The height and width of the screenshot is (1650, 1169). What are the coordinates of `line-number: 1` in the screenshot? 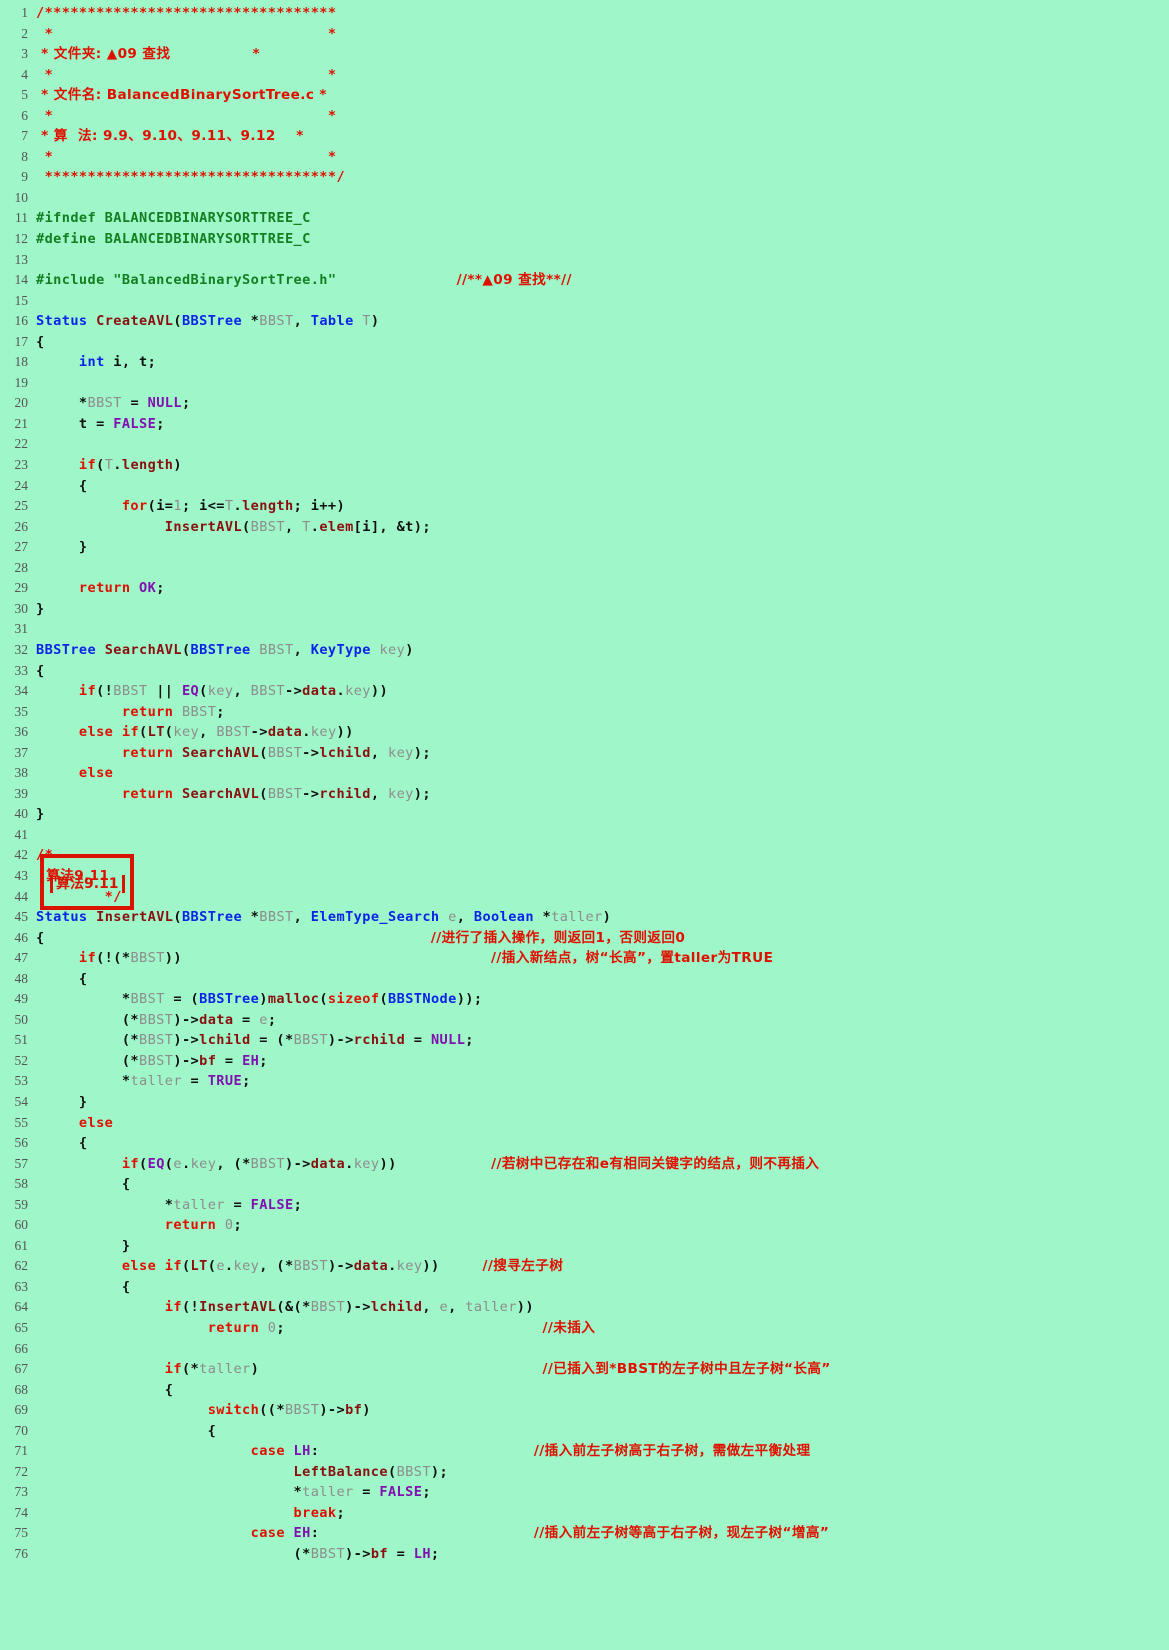 It's located at (24, 12).